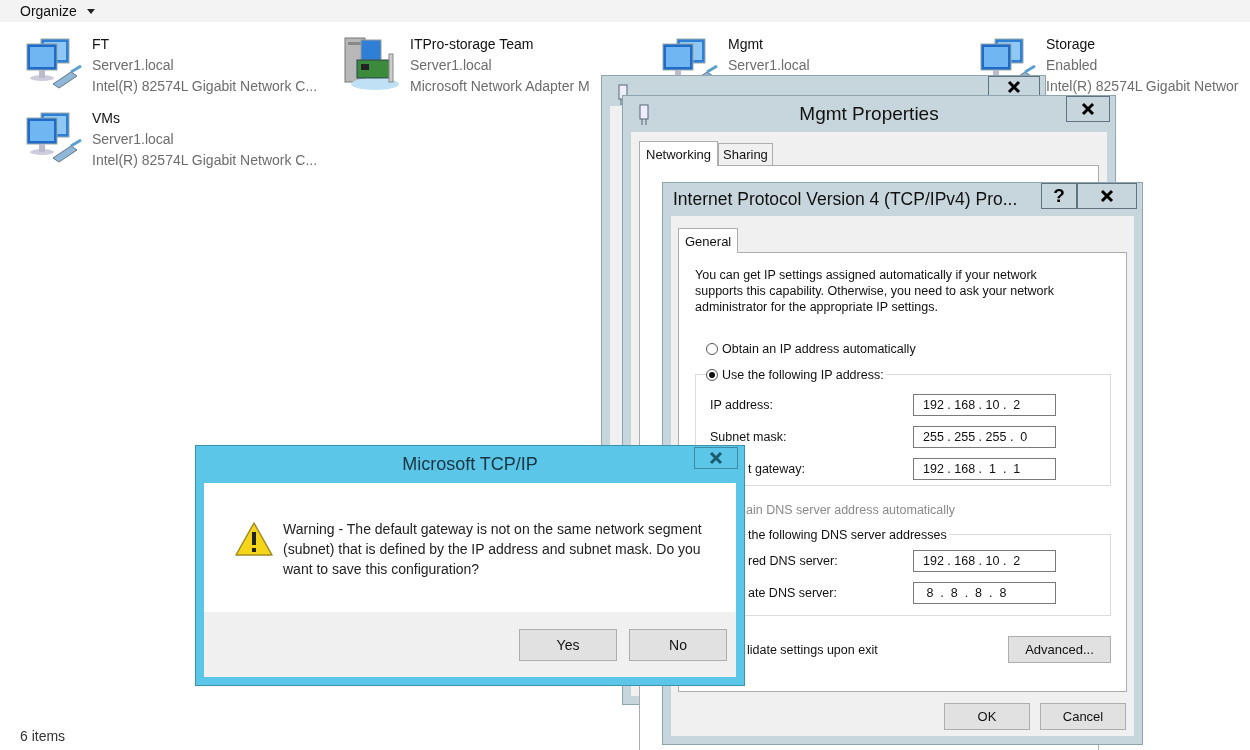 The width and height of the screenshot is (1250, 750). I want to click on warning-icon, so click(254, 539).